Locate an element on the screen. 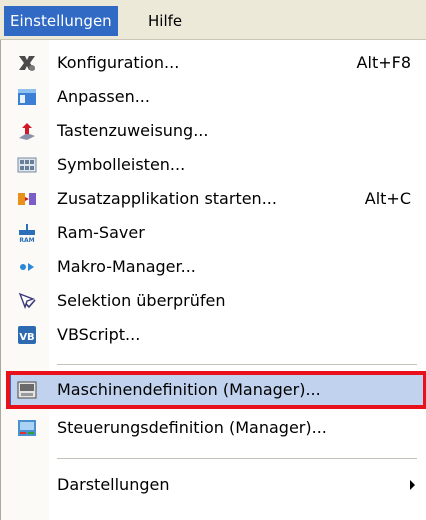  customize-icon is located at coordinates (27, 97).